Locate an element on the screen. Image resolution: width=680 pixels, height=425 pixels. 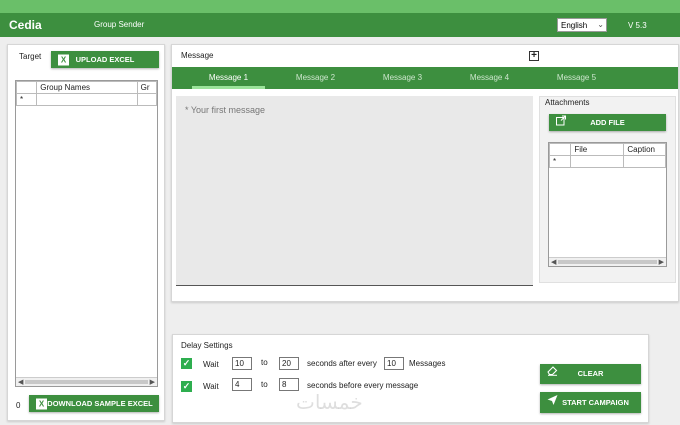
add-file-button: ADD FILE is located at coordinates (607, 122).